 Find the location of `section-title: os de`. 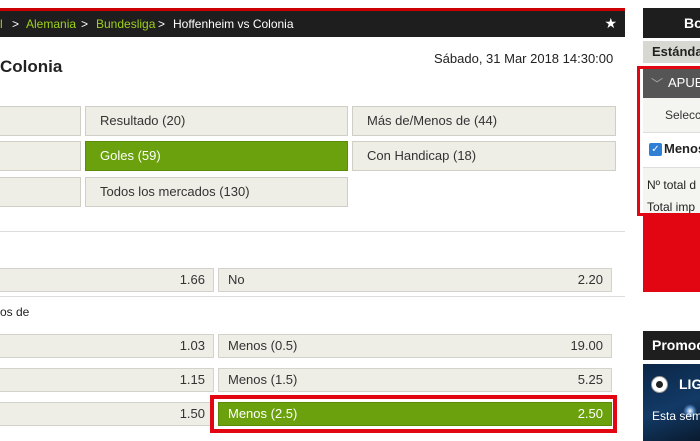

section-title: os de is located at coordinates (15, 312).